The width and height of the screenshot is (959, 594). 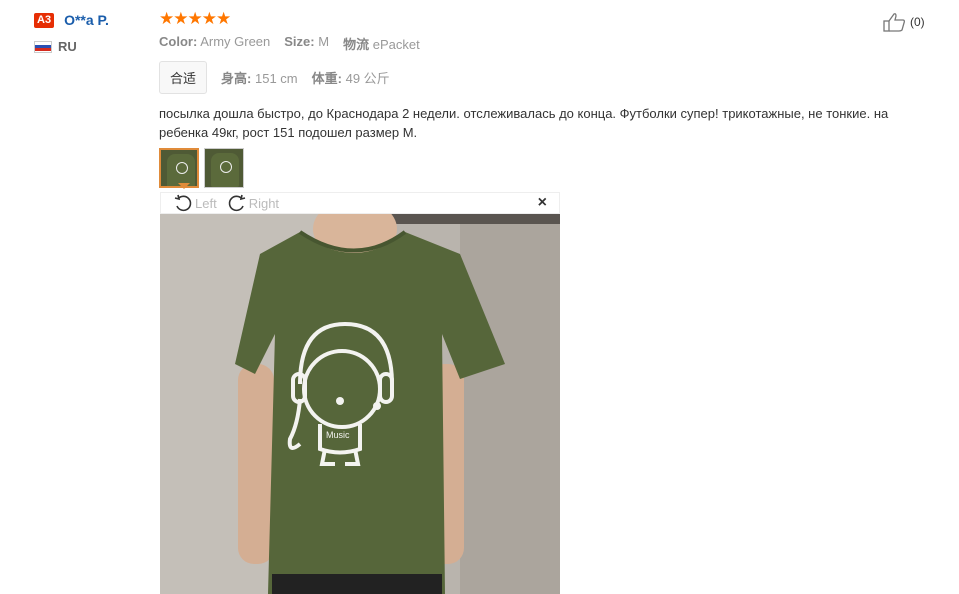 I want to click on rotate-left-button: Left, so click(x=195, y=203).